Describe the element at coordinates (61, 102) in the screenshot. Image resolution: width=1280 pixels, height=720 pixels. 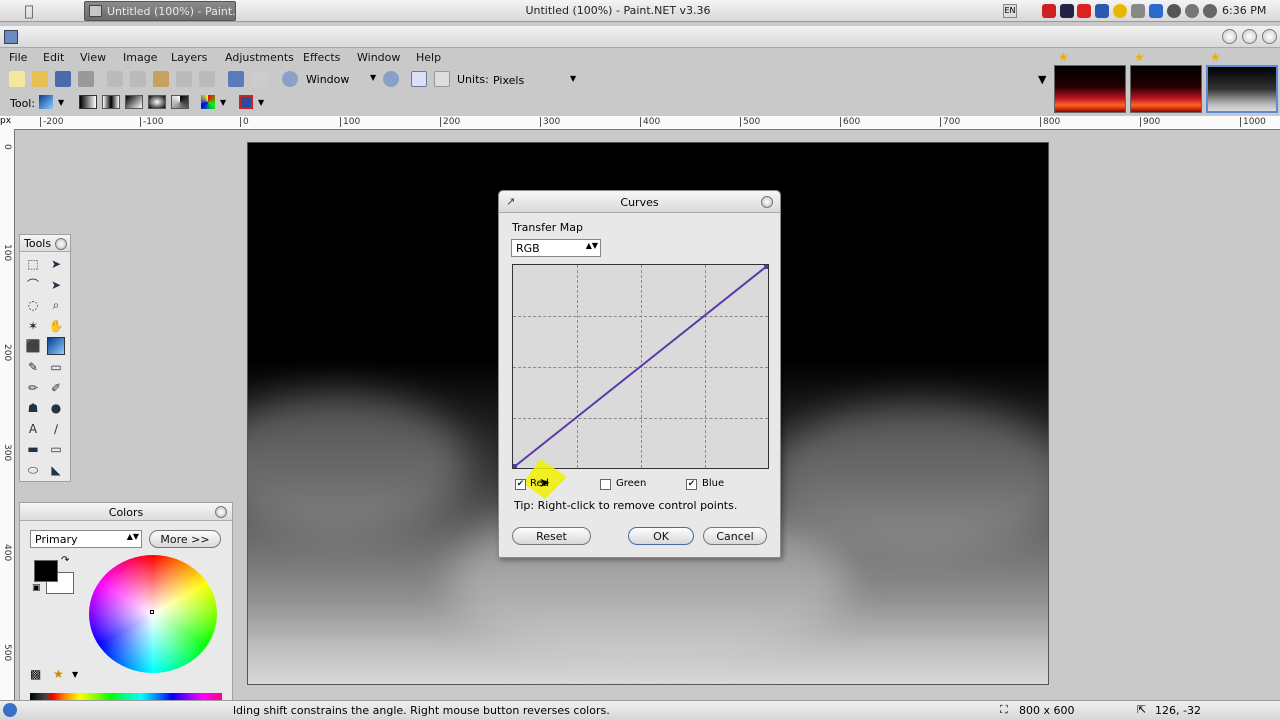
I see `tool-dropdown-arrow-icon: ▼` at that location.